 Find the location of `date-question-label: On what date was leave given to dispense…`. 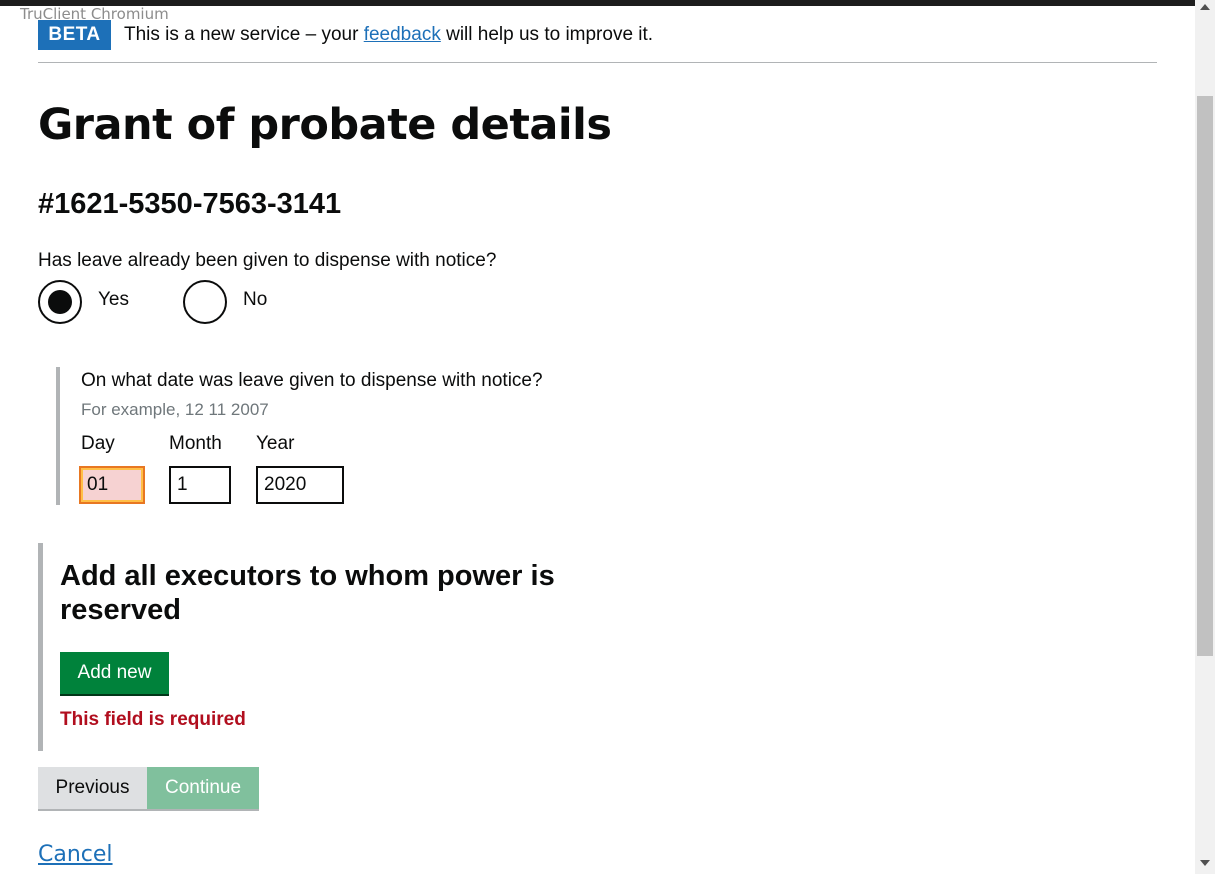

date-question-label: On what date was leave given to dispense… is located at coordinates (312, 380).